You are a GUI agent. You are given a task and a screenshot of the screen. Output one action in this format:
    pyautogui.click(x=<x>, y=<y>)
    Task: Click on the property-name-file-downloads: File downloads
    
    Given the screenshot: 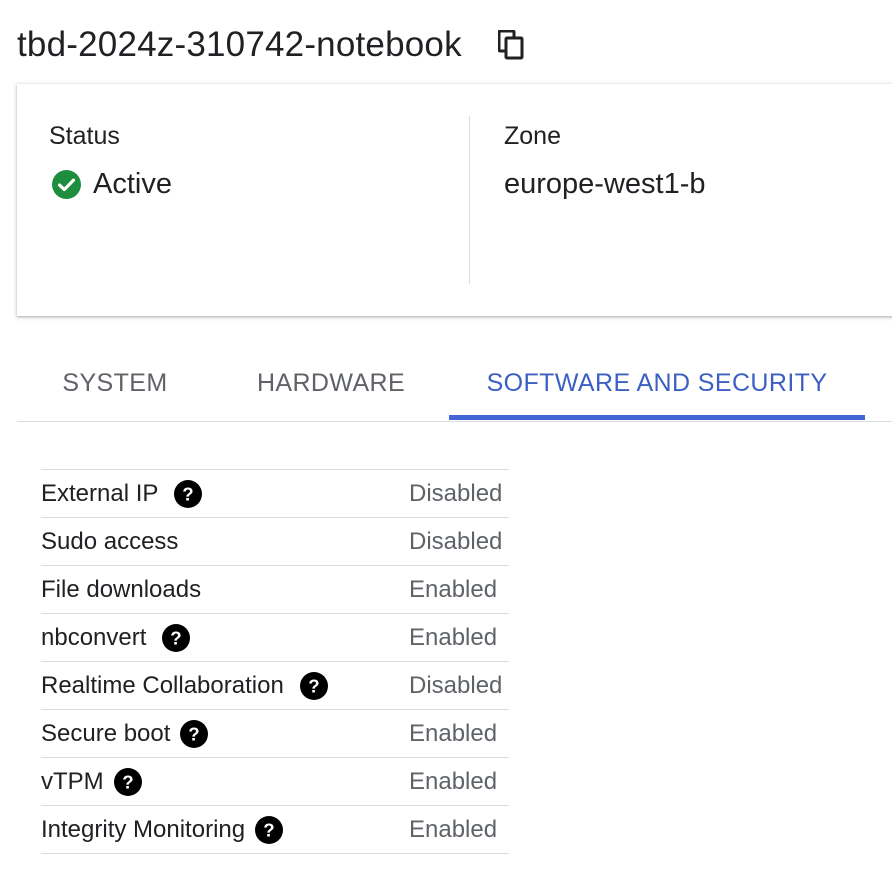 What is the action you would take?
    pyautogui.click(x=121, y=589)
    